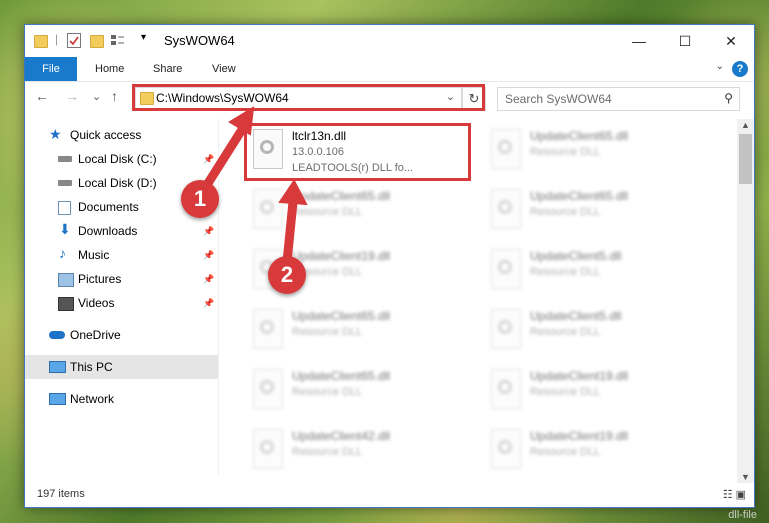  I want to click on sidebar-item-local-disk-c: Local Disk (C:) 📌, so click(121, 159).